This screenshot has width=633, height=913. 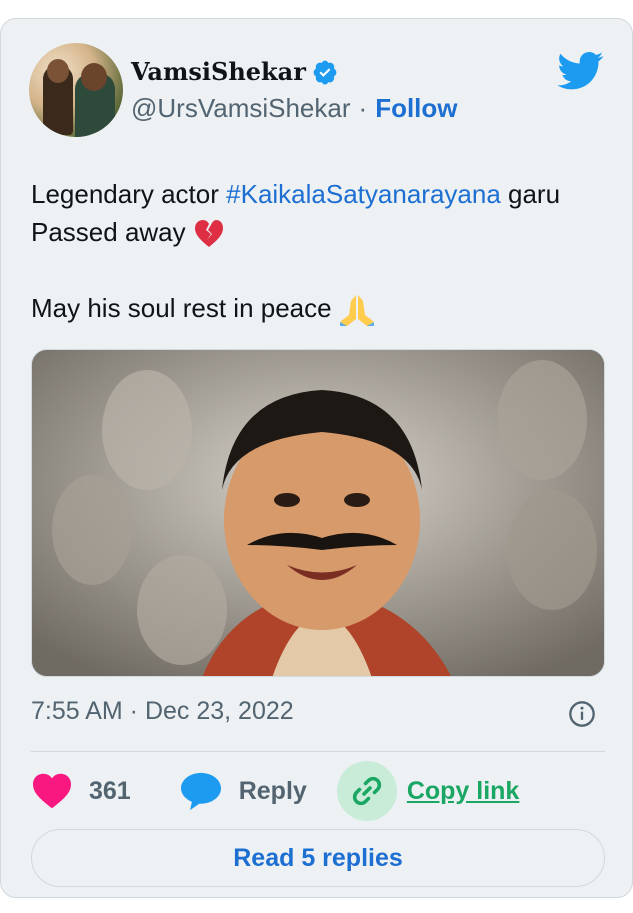 What do you see at coordinates (416, 108) in the screenshot?
I see `follow-button: Follow` at bounding box center [416, 108].